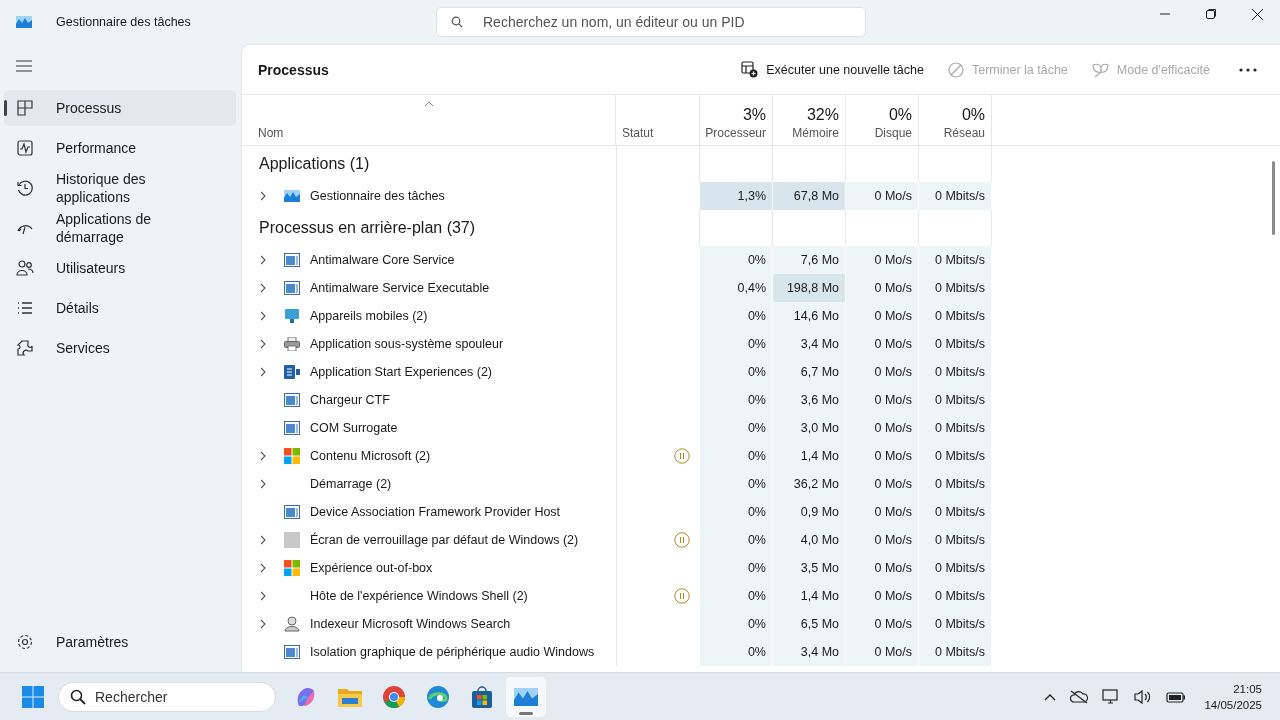 This screenshot has width=1280, height=720. Describe the element at coordinates (761, 596) in the screenshot. I see `process-row: Hôte de l'expérience Windows Shell (2) 0% 1,4 Mo 0 Mo/s 0 Mbits/s` at that location.